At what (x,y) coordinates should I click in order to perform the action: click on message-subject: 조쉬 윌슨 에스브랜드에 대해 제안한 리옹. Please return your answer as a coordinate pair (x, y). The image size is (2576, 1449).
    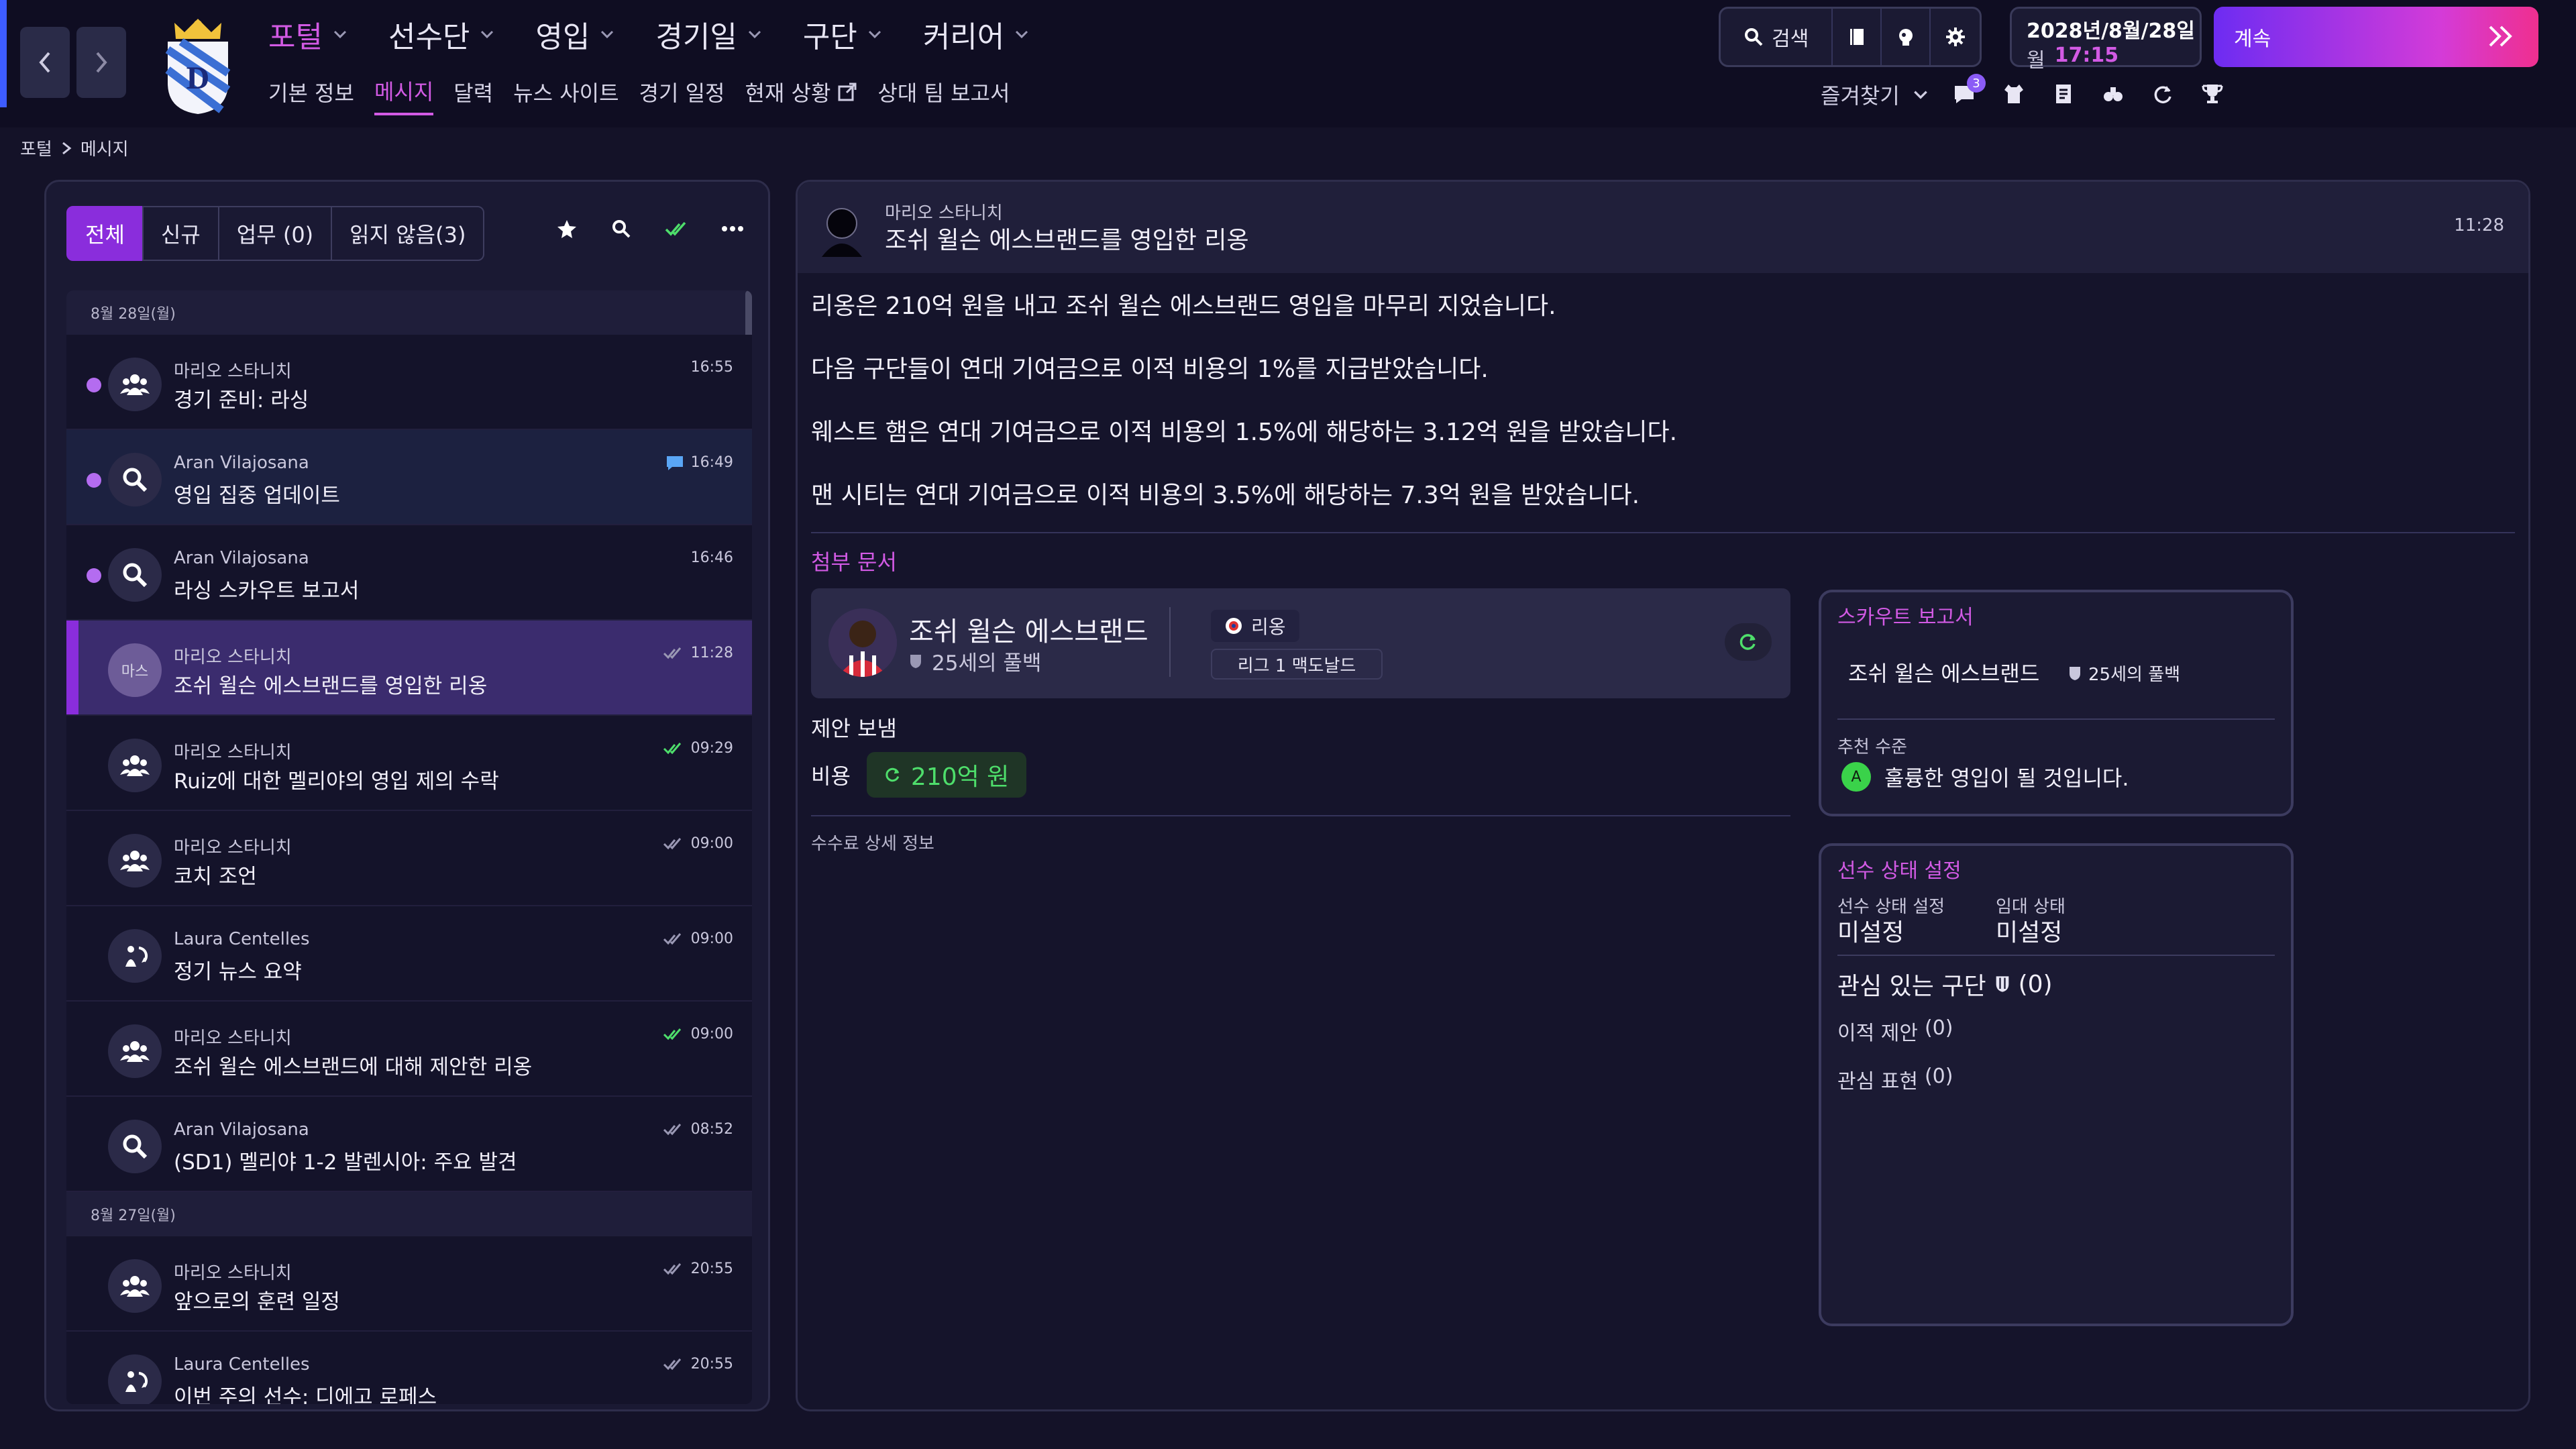
    Looking at the image, I should click on (353, 1067).